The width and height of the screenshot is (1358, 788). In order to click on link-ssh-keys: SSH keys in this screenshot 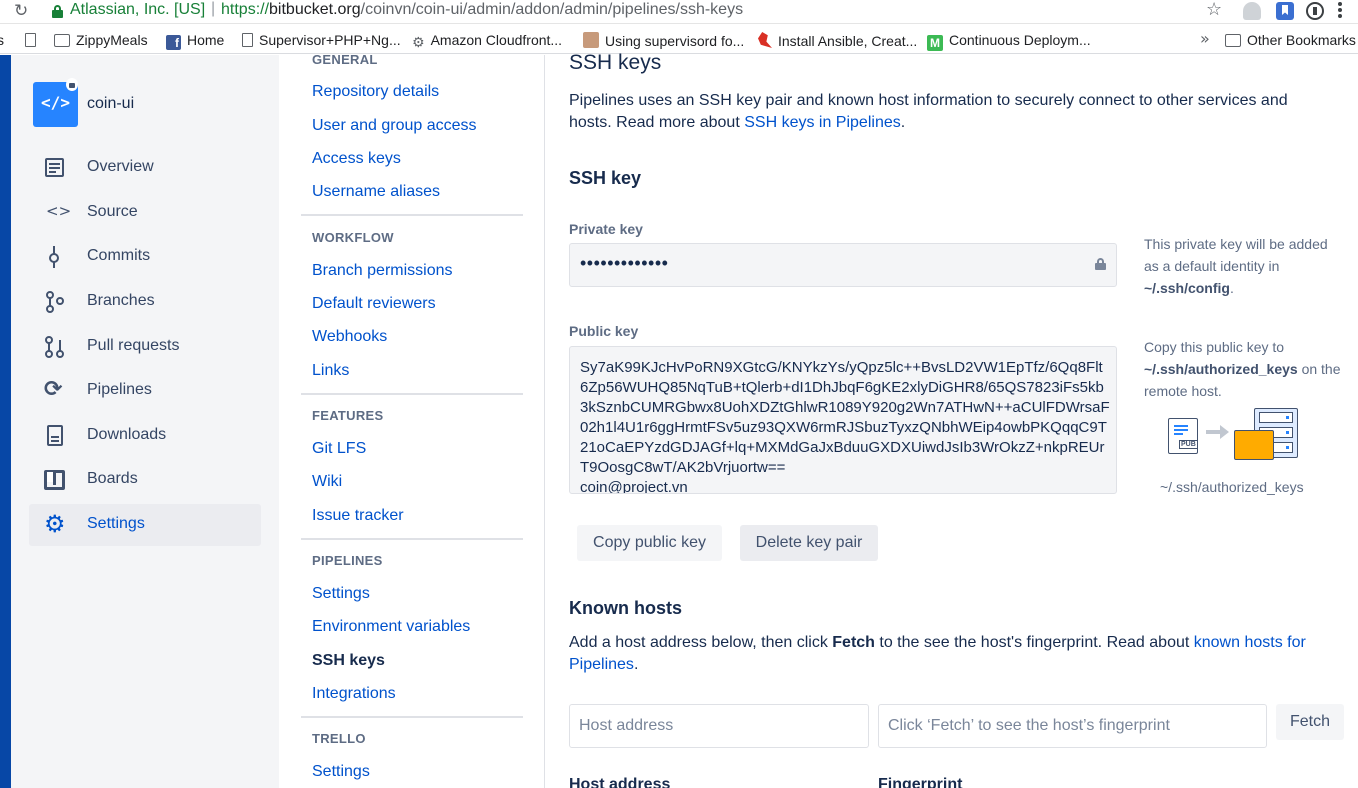, I will do `click(348, 661)`.